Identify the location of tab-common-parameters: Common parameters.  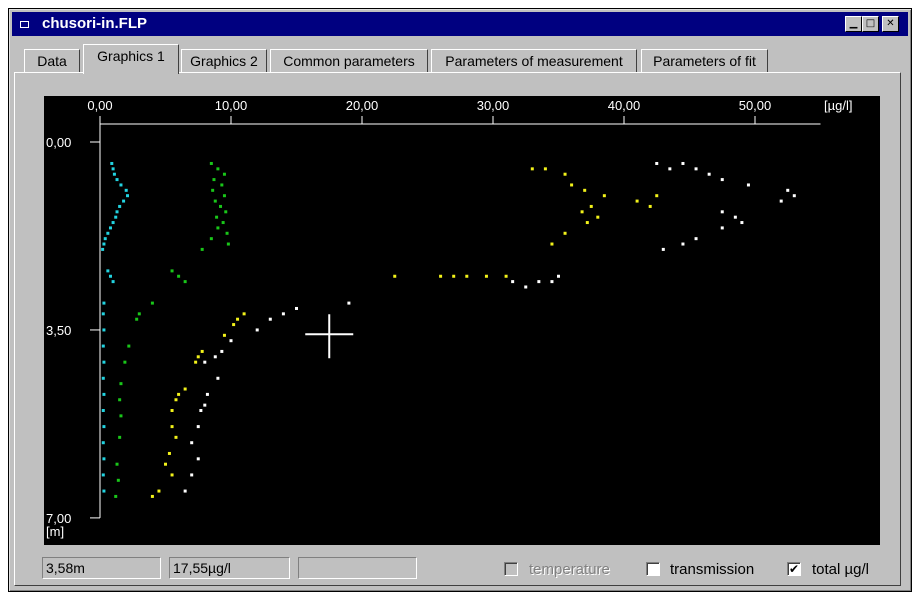
(349, 60).